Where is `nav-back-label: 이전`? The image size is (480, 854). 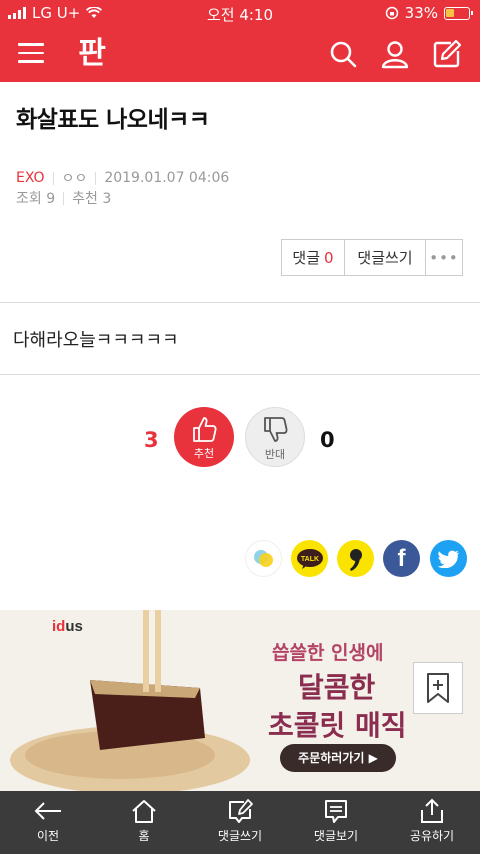 nav-back-label: 이전 is located at coordinates (48, 836).